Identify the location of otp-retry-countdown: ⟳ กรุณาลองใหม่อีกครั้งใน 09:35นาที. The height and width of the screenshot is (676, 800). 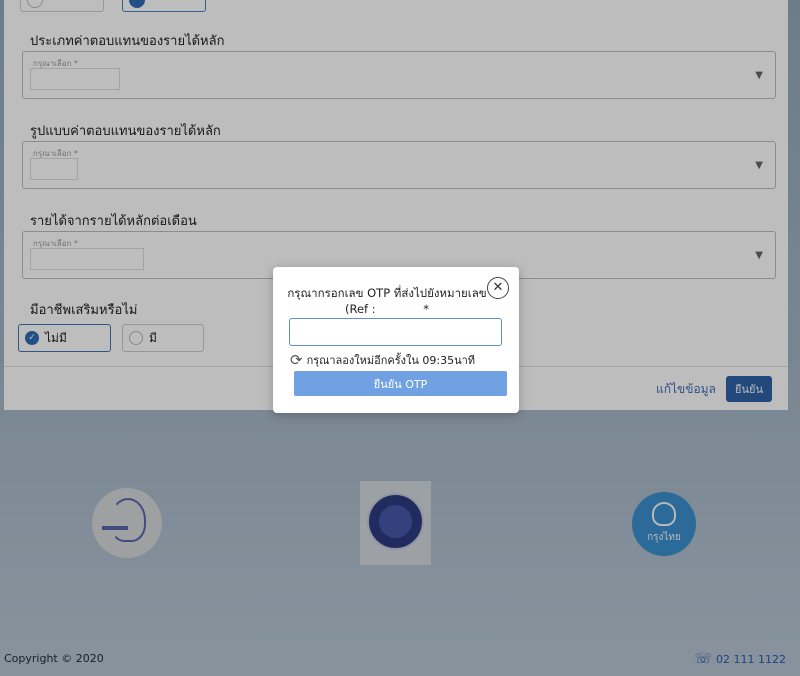
(382, 360).